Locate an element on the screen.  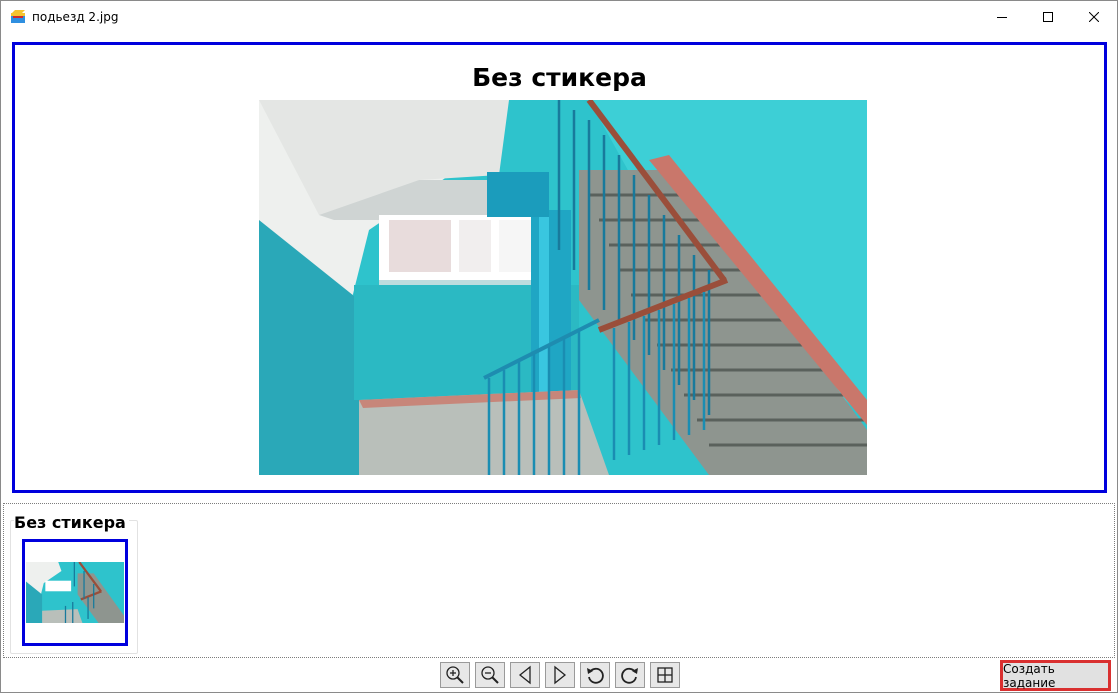
minimize-icon is located at coordinates (1002, 17).